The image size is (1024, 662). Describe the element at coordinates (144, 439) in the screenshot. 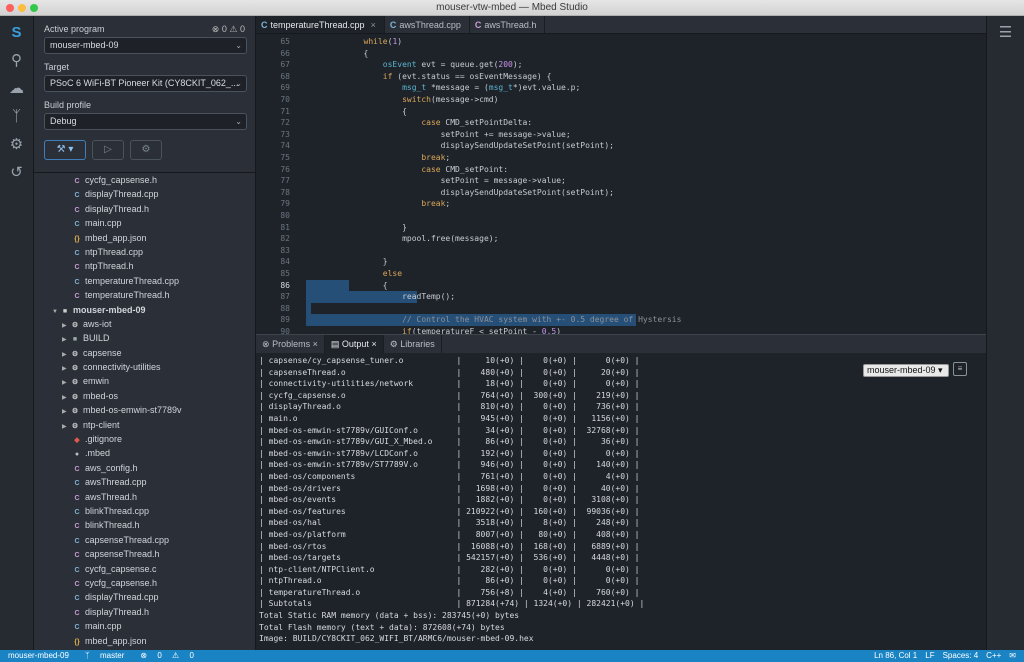

I see `tree-item: ◆ .gitignore` at that location.